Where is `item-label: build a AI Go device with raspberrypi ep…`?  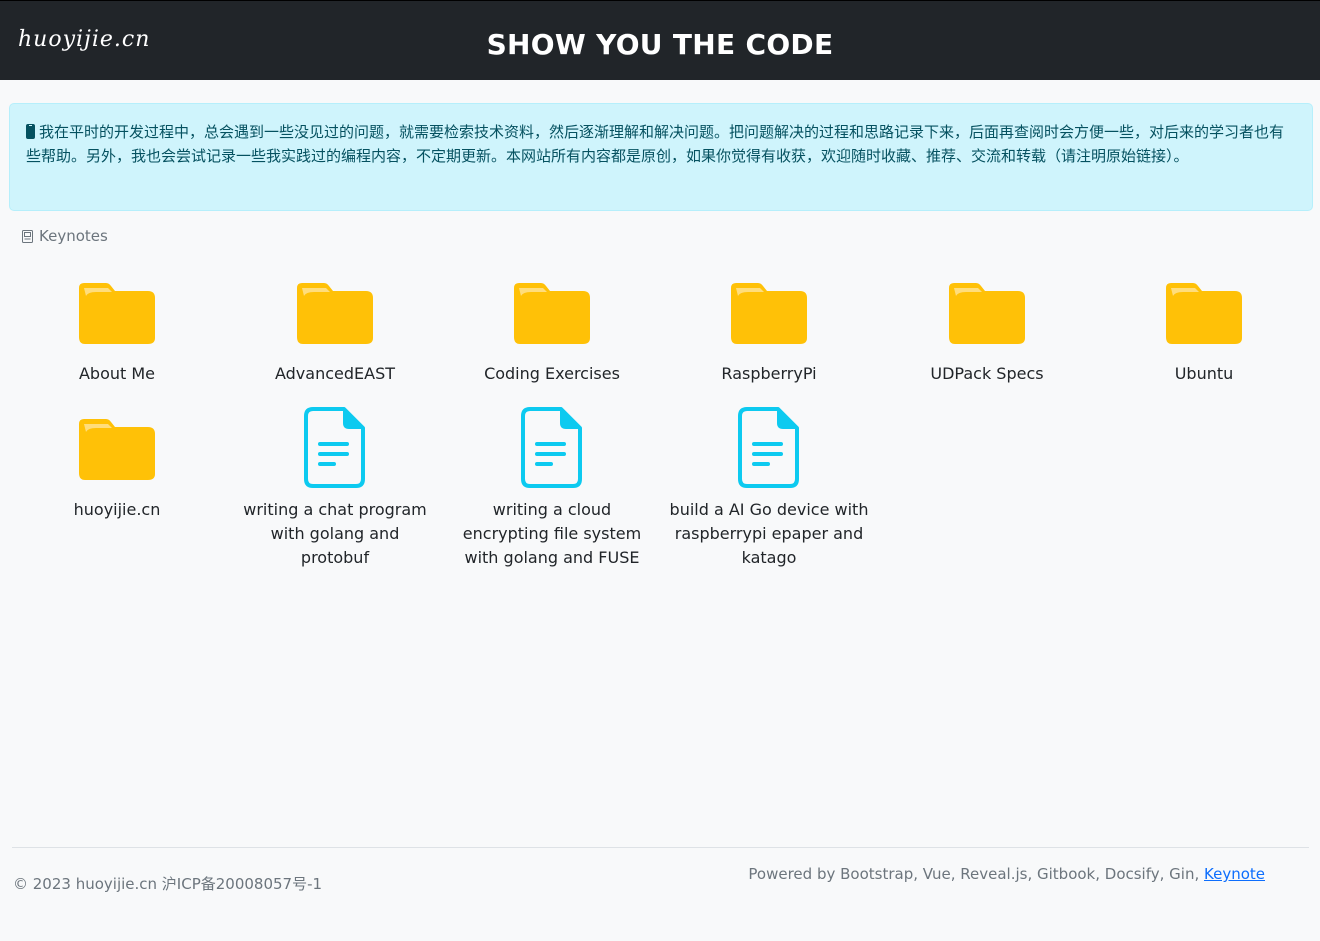
item-label: build a AI Go device with raspberrypi ep… is located at coordinates (769, 533).